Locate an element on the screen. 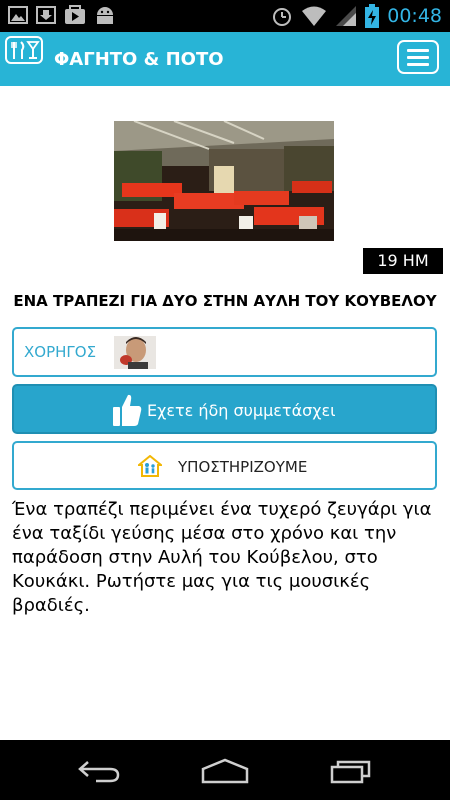  support-label: ΥΠΟΣΤΗΡΙΖΟΥΜΕ is located at coordinates (243, 467).